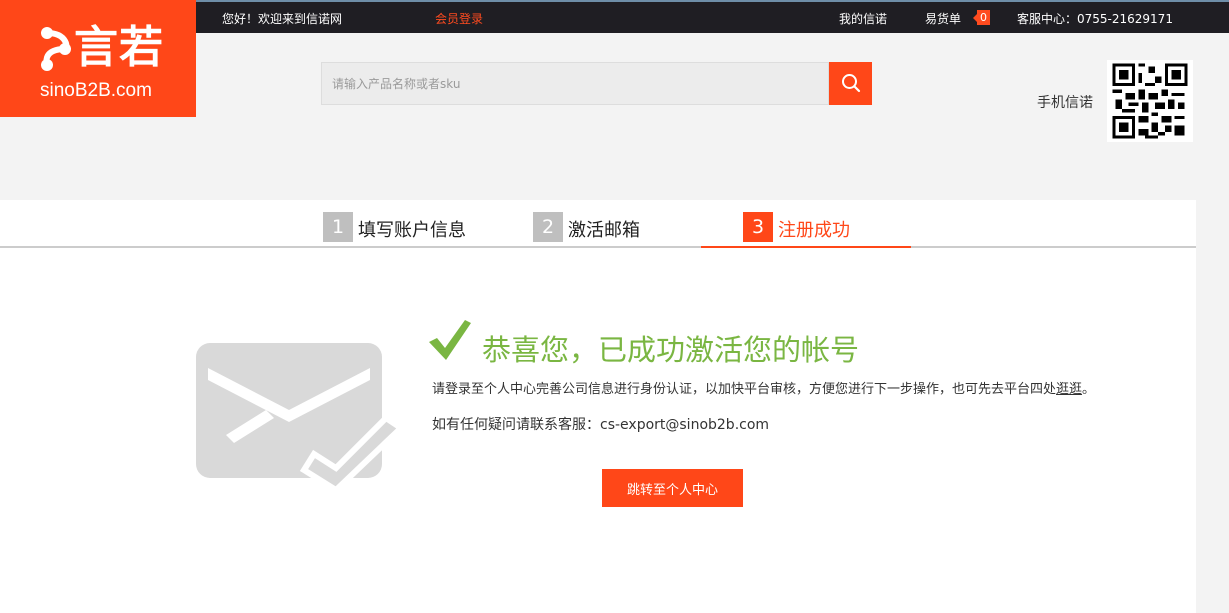  What do you see at coordinates (1150, 101) in the screenshot?
I see `qr-code-icon` at bounding box center [1150, 101].